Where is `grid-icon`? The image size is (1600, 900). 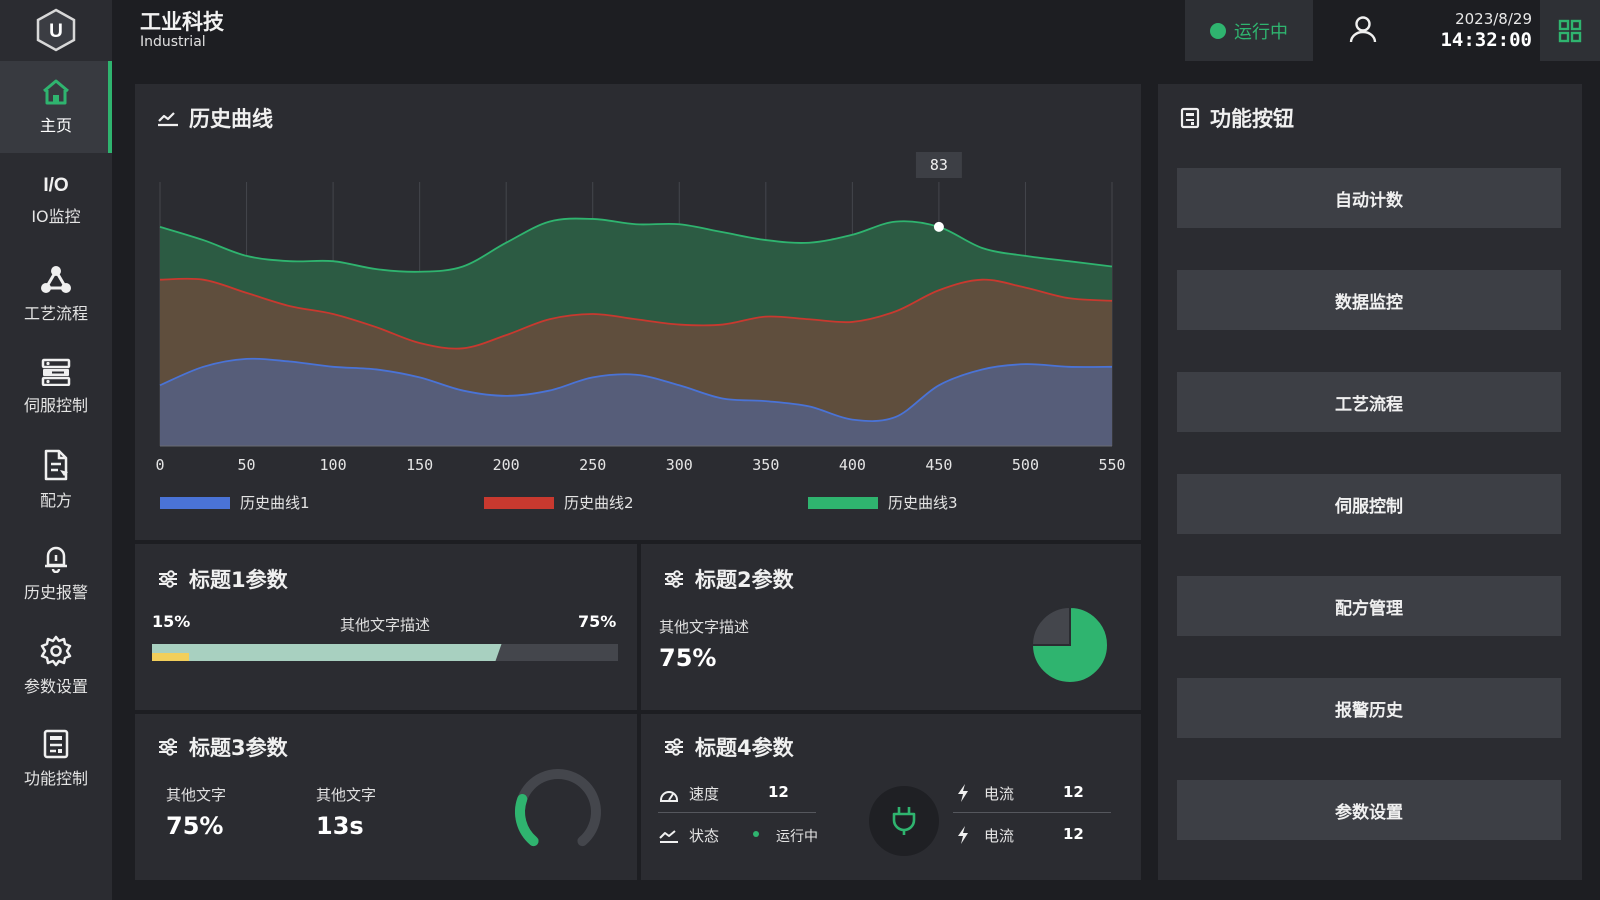
grid-icon is located at coordinates (1570, 30).